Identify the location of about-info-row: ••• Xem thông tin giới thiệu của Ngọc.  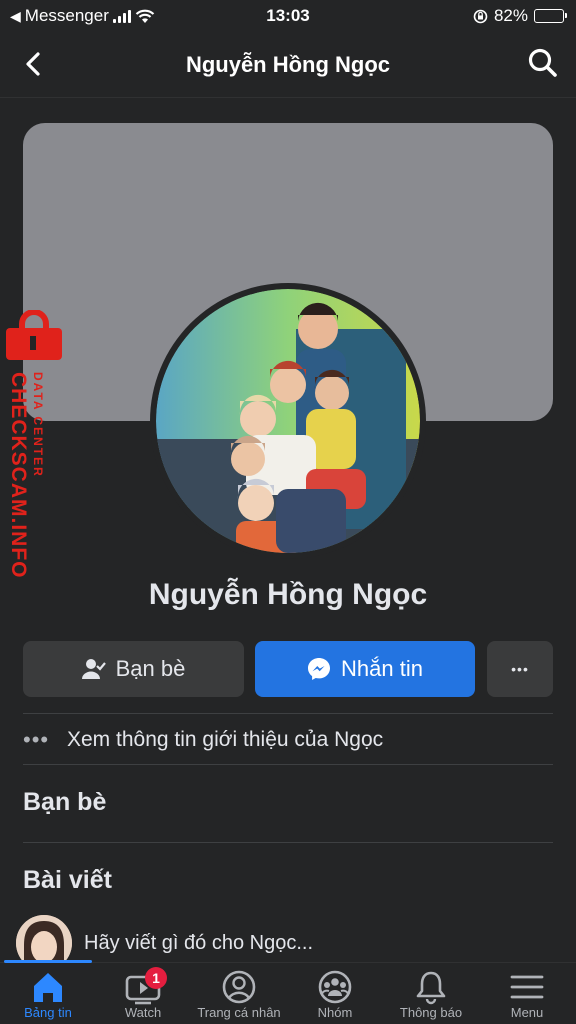
(288, 740).